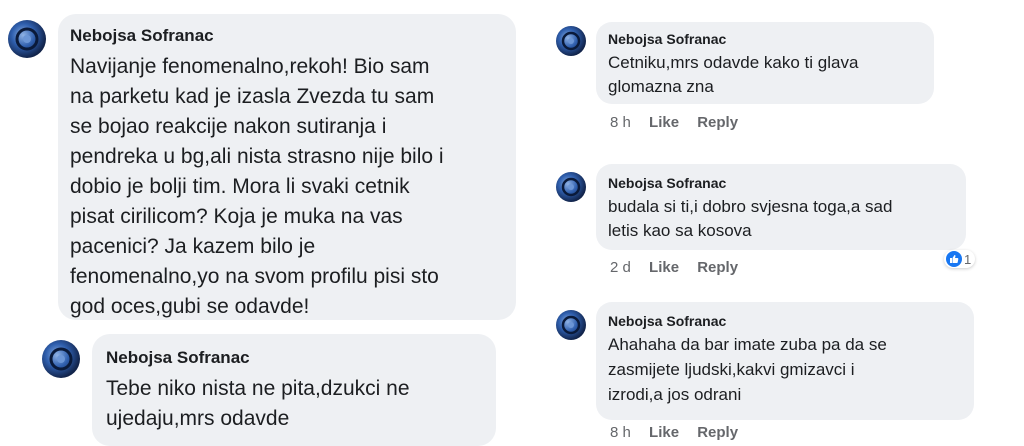 Image resolution: width=1024 pixels, height=446 pixels. Describe the element at coordinates (954, 259) in the screenshot. I see `like-thumb-icon` at that location.